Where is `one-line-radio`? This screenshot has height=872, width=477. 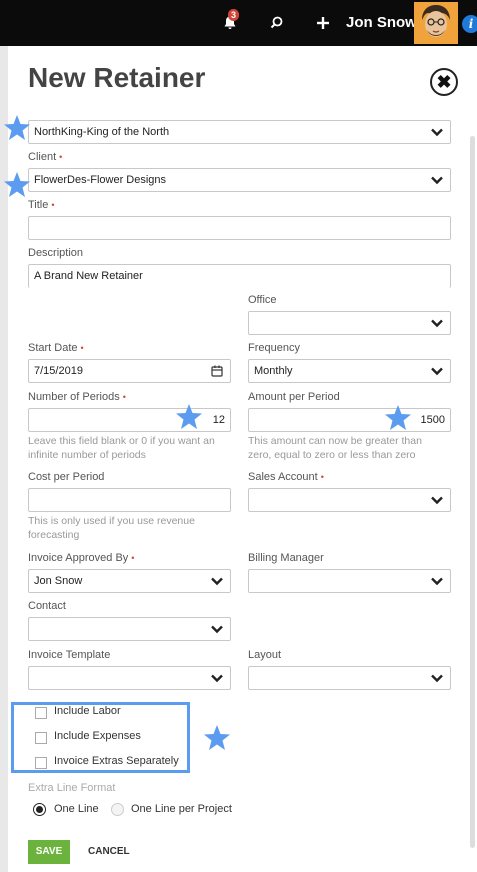 one-line-radio is located at coordinates (39, 809).